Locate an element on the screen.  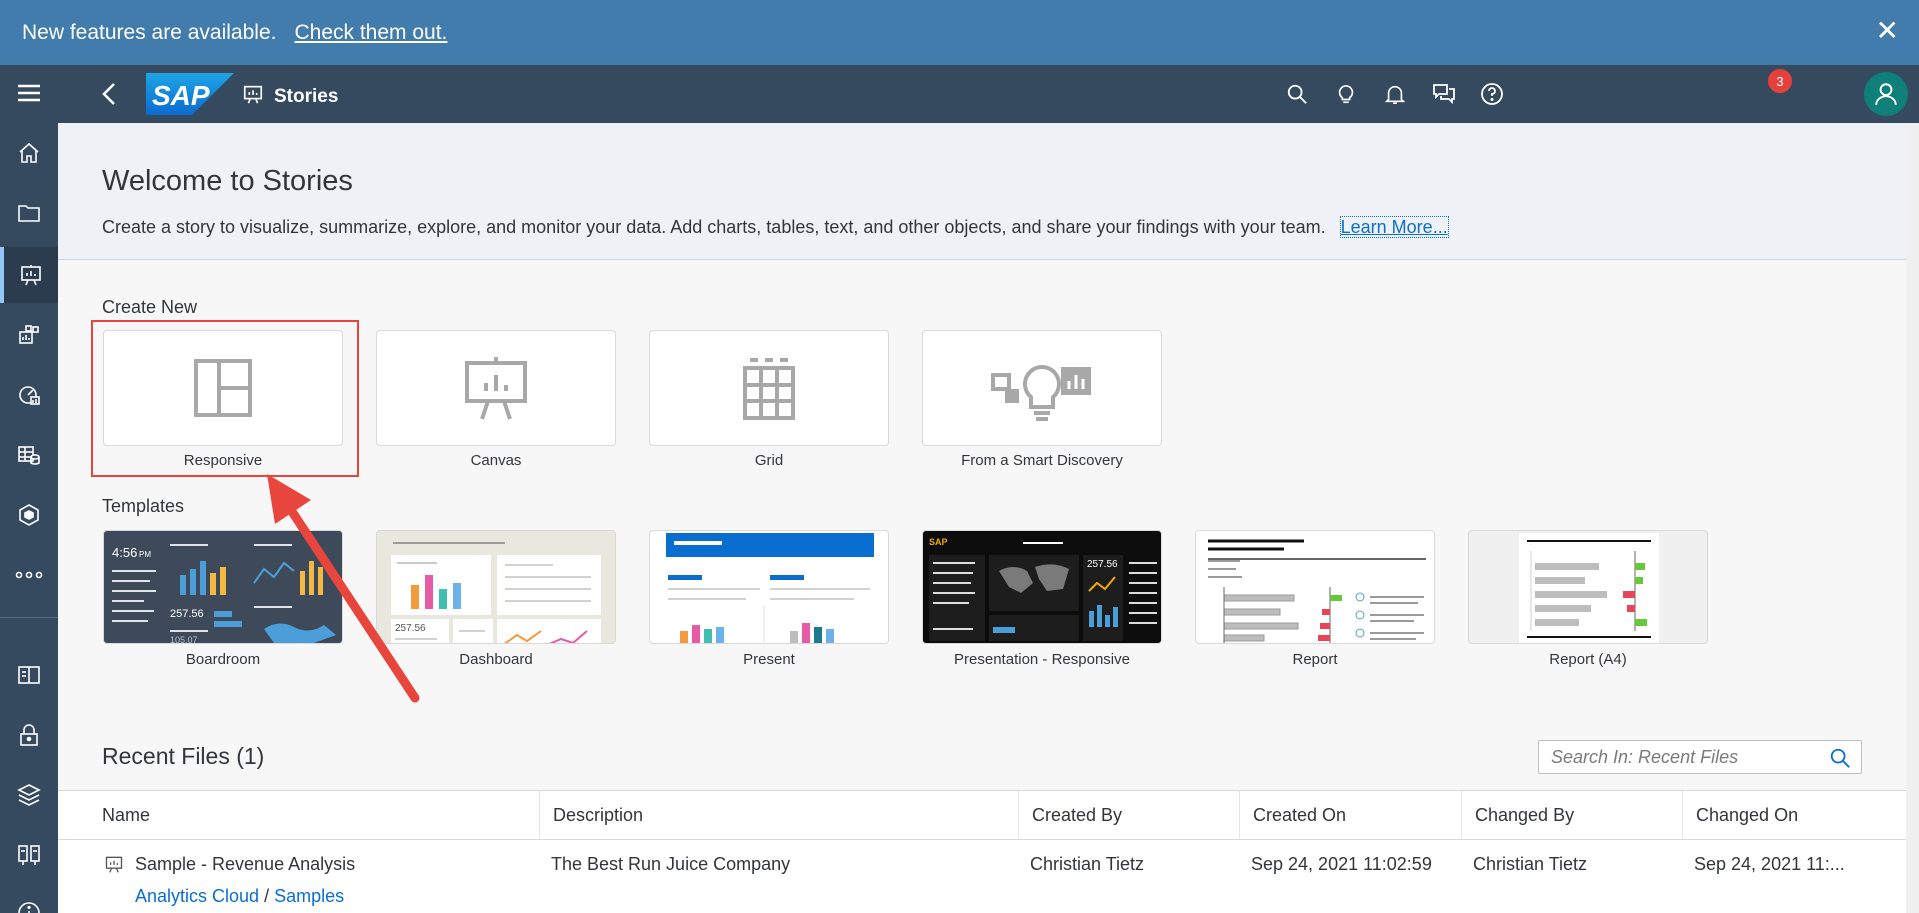
menu-icon is located at coordinates (29, 93).